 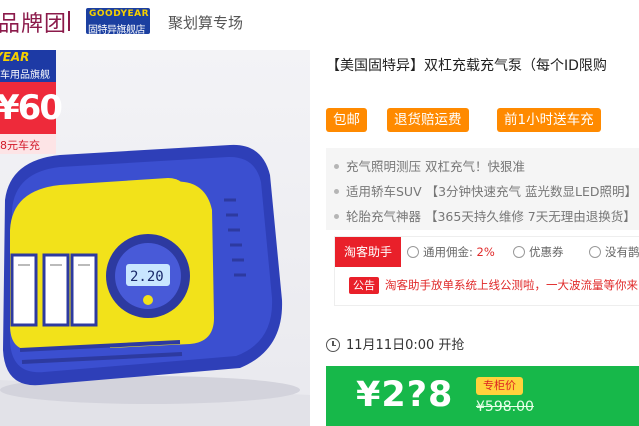 I want to click on feature-item: 充气照明测压 双杠充气！快狠准, so click(x=429, y=165).